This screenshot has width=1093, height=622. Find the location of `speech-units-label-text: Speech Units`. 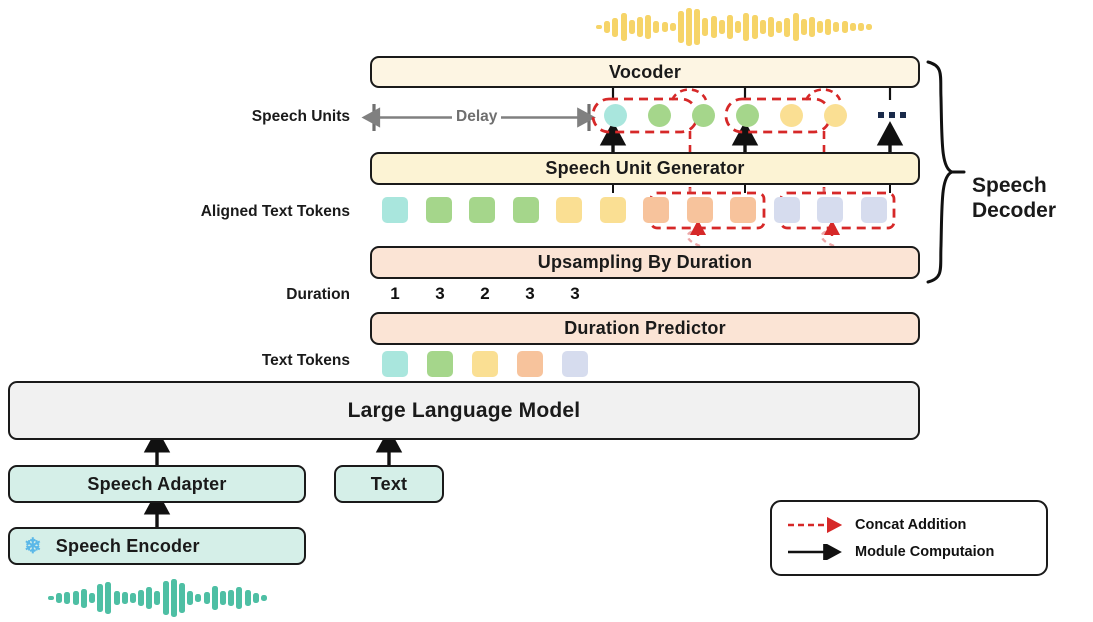

speech-units-label-text: Speech Units is located at coordinates (300, 116).